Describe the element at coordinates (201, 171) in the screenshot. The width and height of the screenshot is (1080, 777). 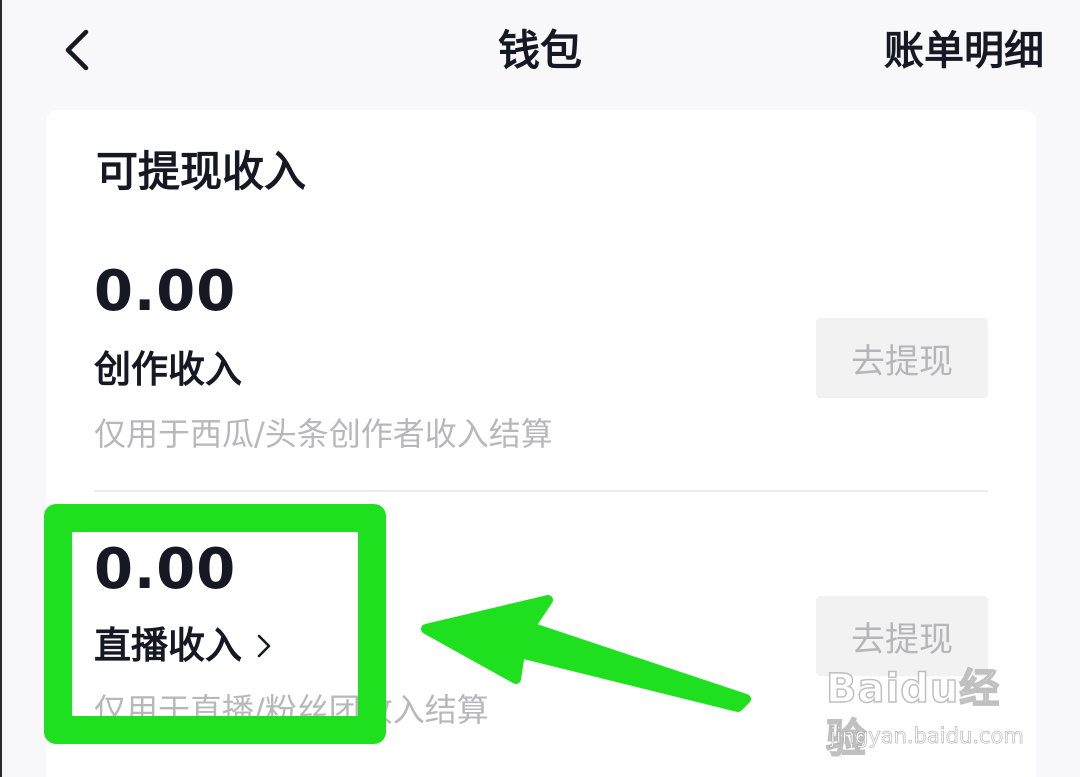
I see `section-title: 可提现收入` at that location.